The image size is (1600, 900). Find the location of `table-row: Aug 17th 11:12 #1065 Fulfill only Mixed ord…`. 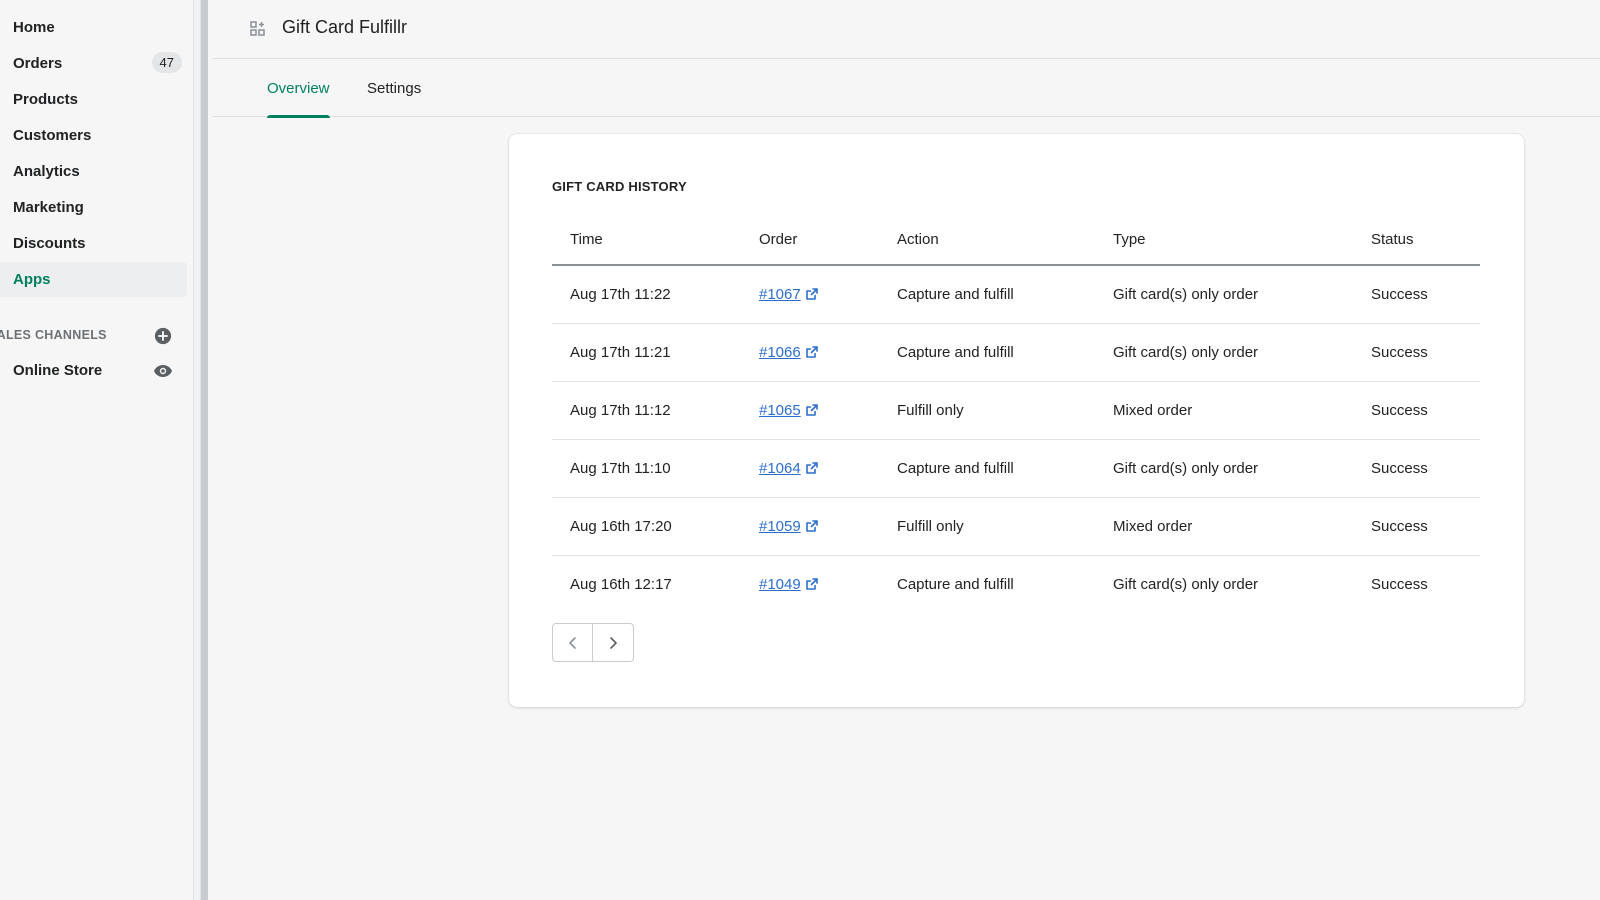

table-row: Aug 17th 11:12 #1065 Fulfill only Mixed ord… is located at coordinates (1016, 410).